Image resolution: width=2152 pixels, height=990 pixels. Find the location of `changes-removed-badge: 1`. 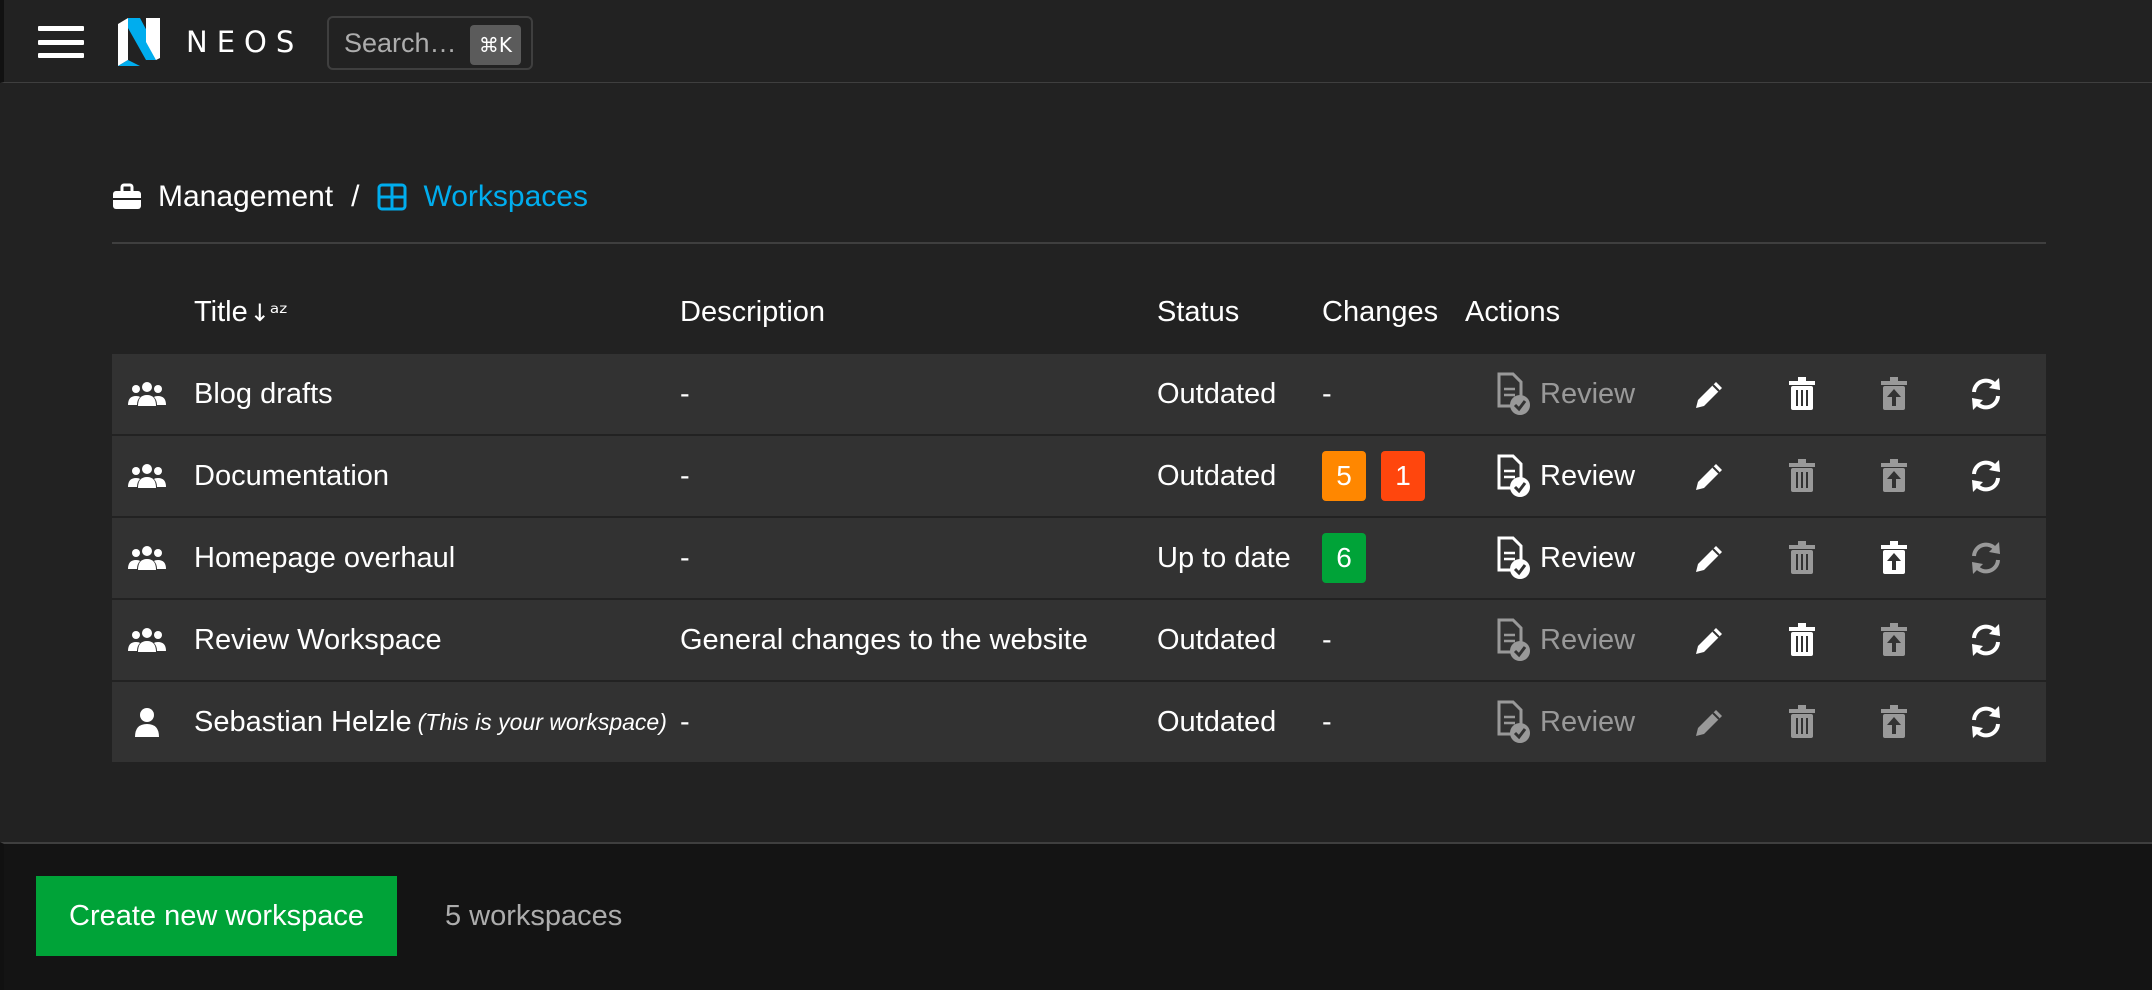

changes-removed-badge: 1 is located at coordinates (1403, 476).